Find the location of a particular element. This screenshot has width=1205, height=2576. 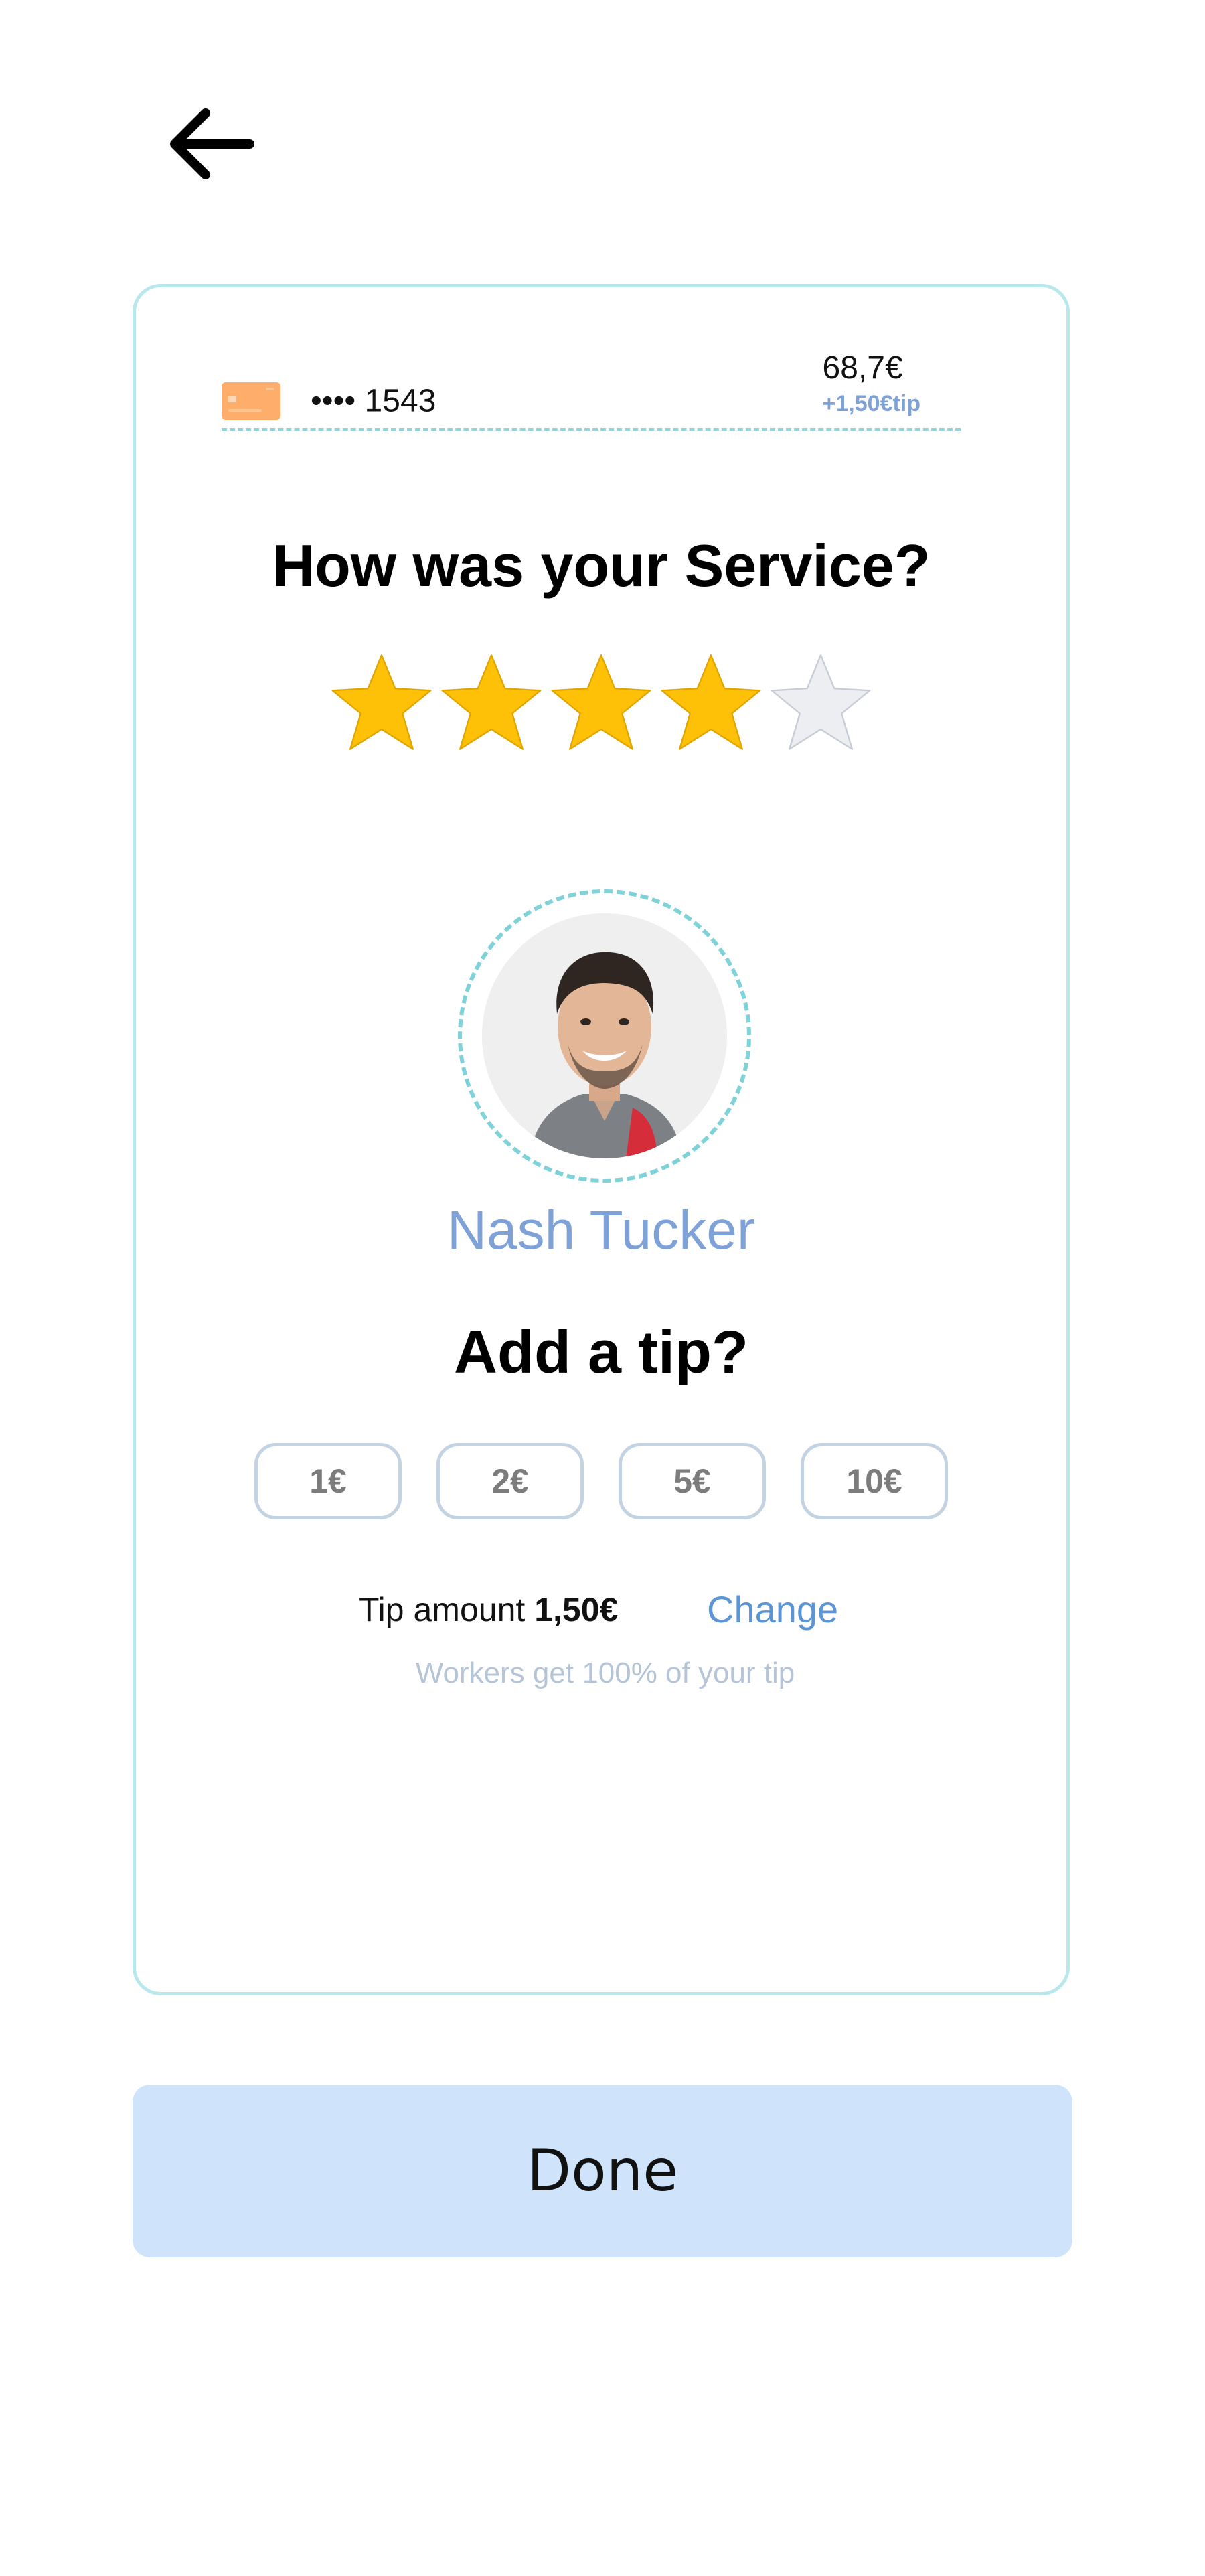

tip-option-2: 2€ is located at coordinates (510, 1481).